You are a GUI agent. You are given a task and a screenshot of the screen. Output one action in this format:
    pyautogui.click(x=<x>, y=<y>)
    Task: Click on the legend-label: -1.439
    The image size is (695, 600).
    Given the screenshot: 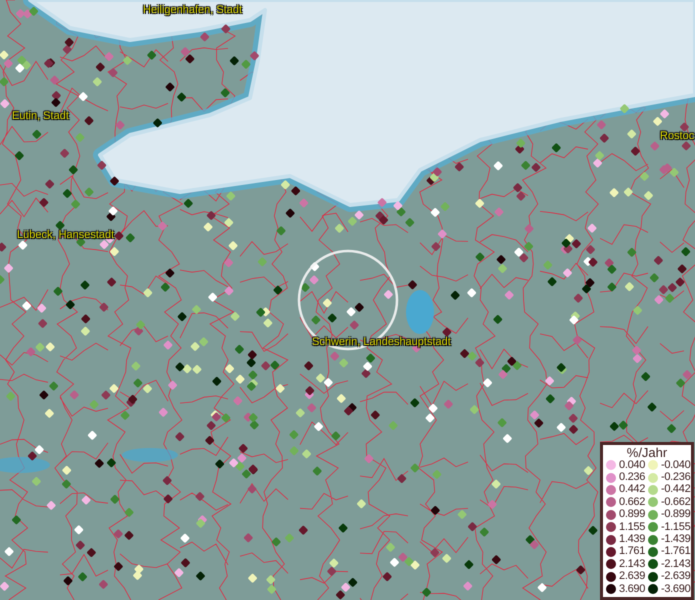 What is the action you would take?
    pyautogui.click(x=675, y=540)
    